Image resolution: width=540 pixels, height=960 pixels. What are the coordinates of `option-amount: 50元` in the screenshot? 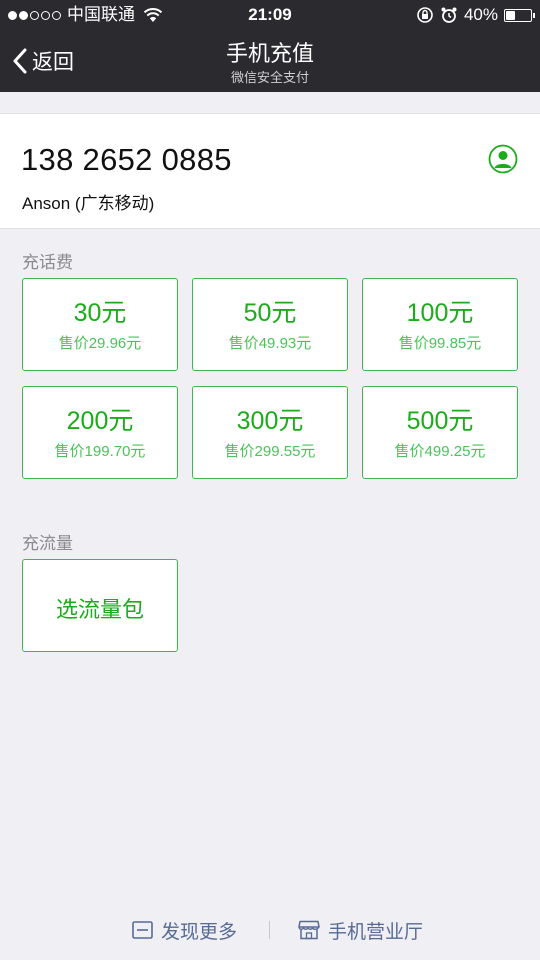 It's located at (270, 313).